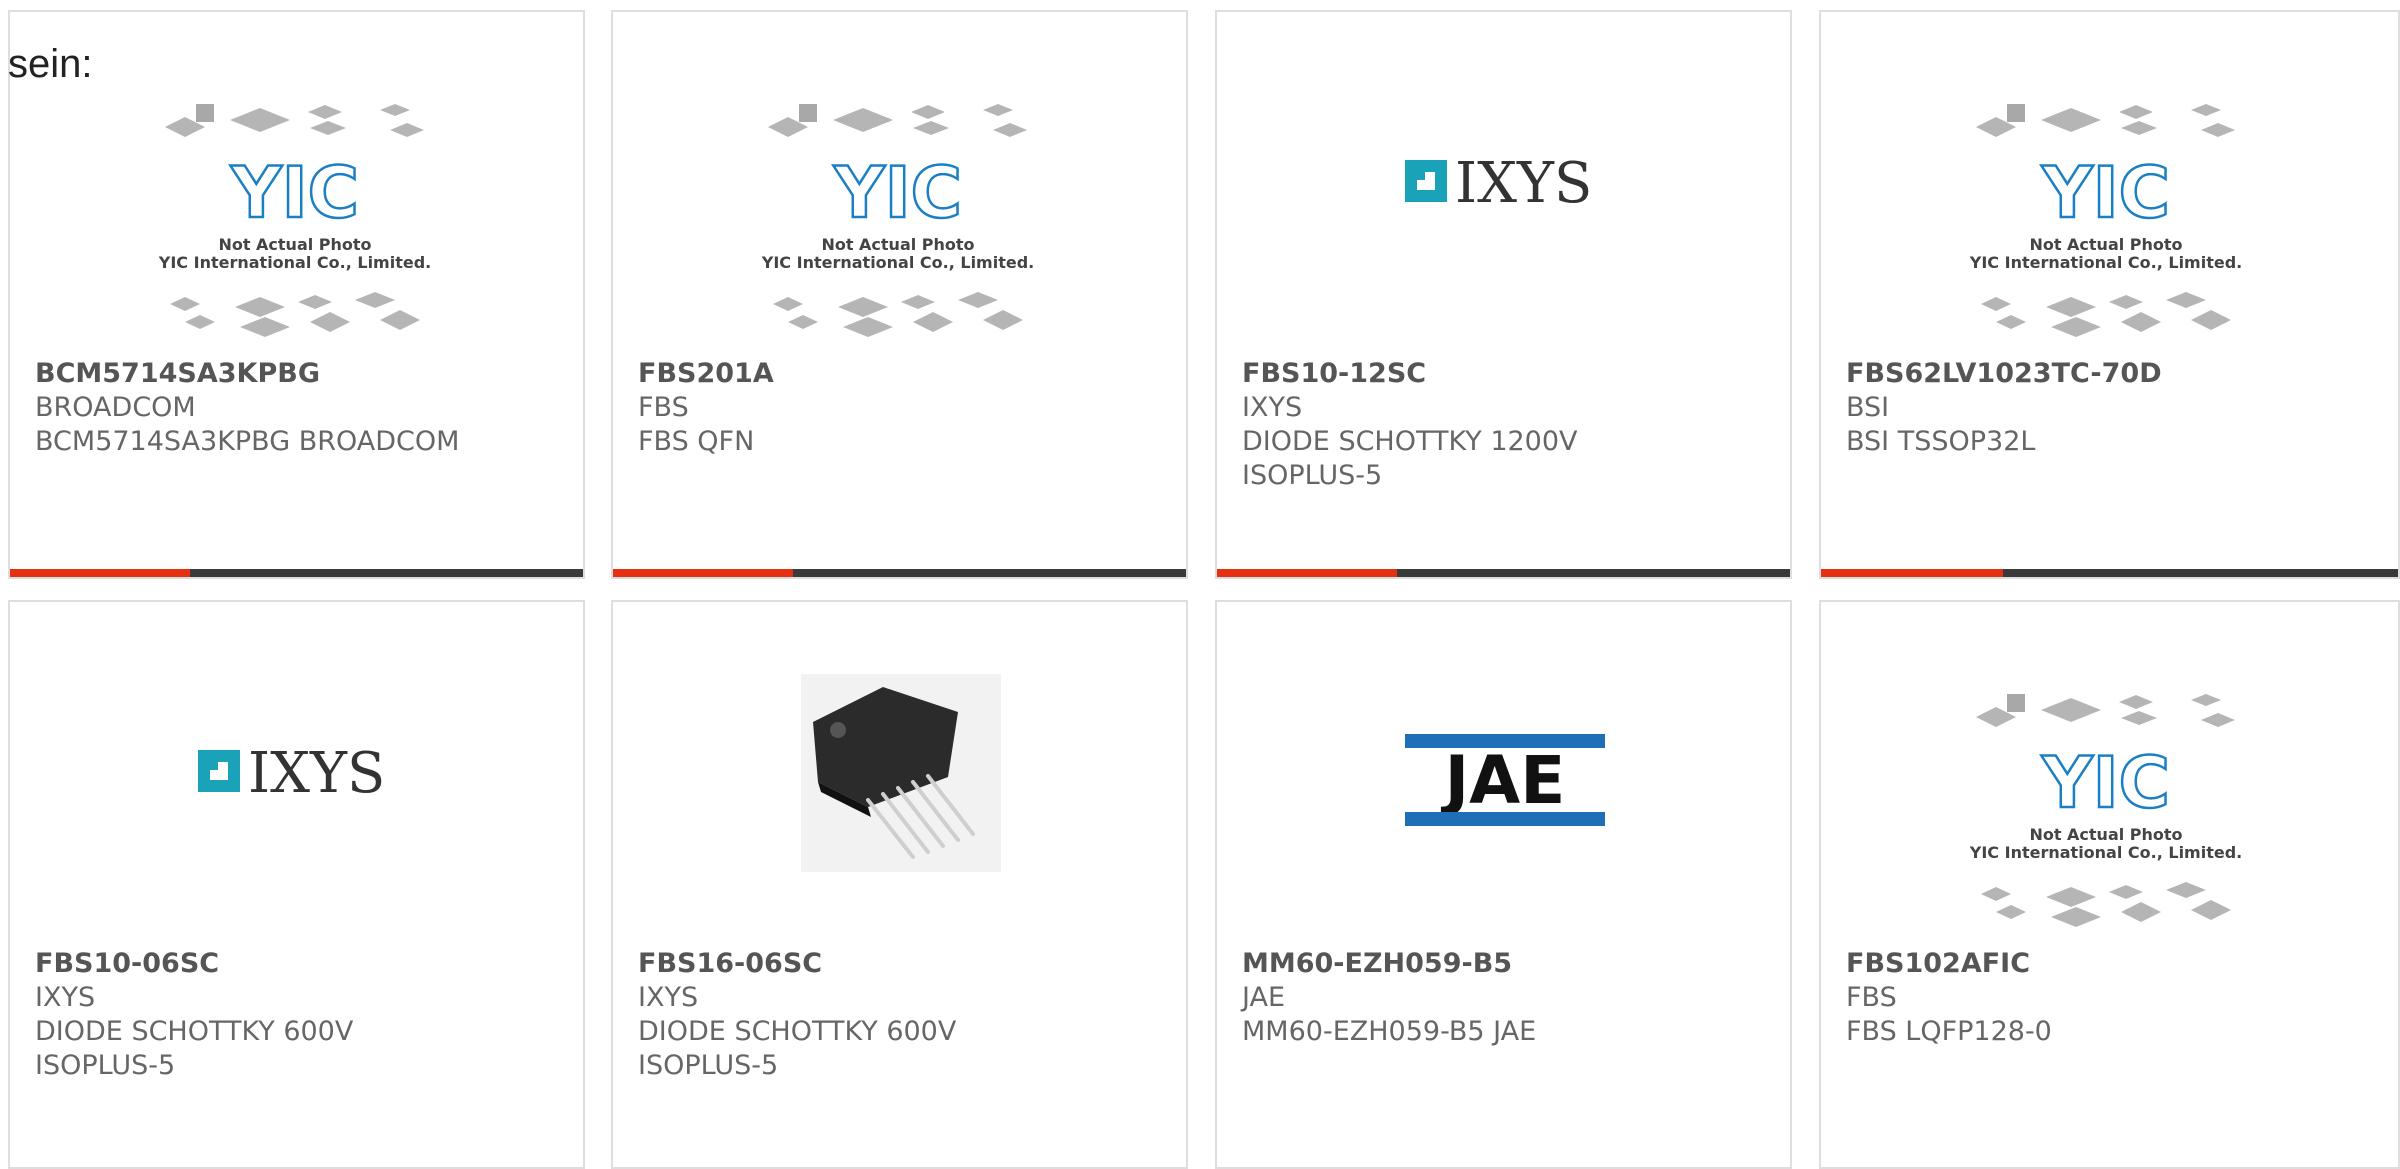 This screenshot has height=1169, width=2400. Describe the element at coordinates (1941, 441) in the screenshot. I see `description-line: BSI TSSOP32L` at that location.